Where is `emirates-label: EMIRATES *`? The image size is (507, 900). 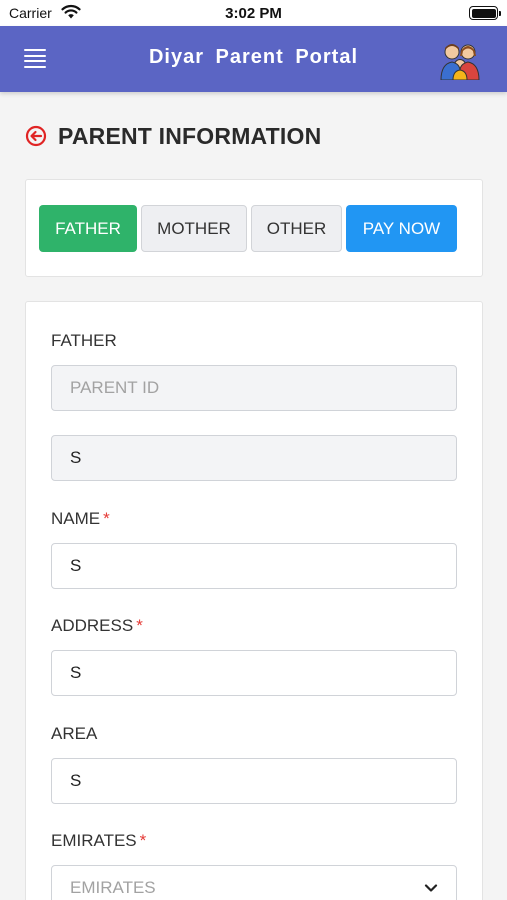
emirates-label: EMIRATES * is located at coordinates (98, 841).